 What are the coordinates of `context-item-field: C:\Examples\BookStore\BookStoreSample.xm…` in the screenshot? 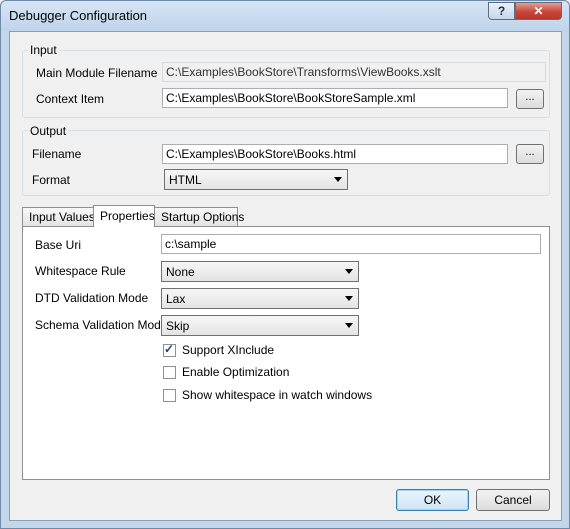 It's located at (335, 98).